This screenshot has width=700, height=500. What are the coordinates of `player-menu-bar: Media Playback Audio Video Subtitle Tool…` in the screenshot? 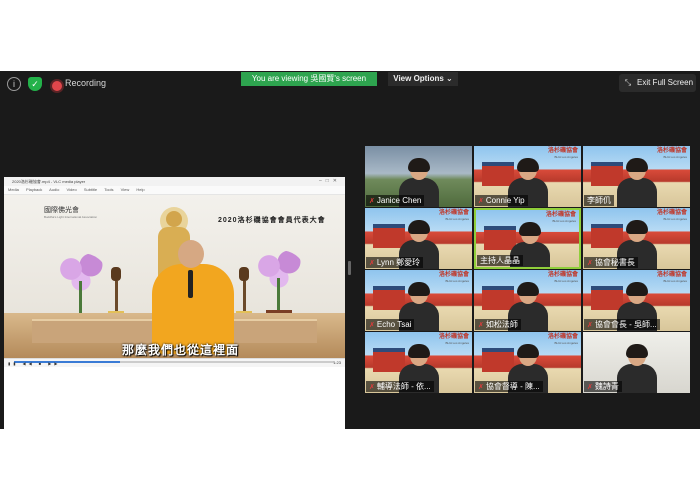 It's located at (174, 190).